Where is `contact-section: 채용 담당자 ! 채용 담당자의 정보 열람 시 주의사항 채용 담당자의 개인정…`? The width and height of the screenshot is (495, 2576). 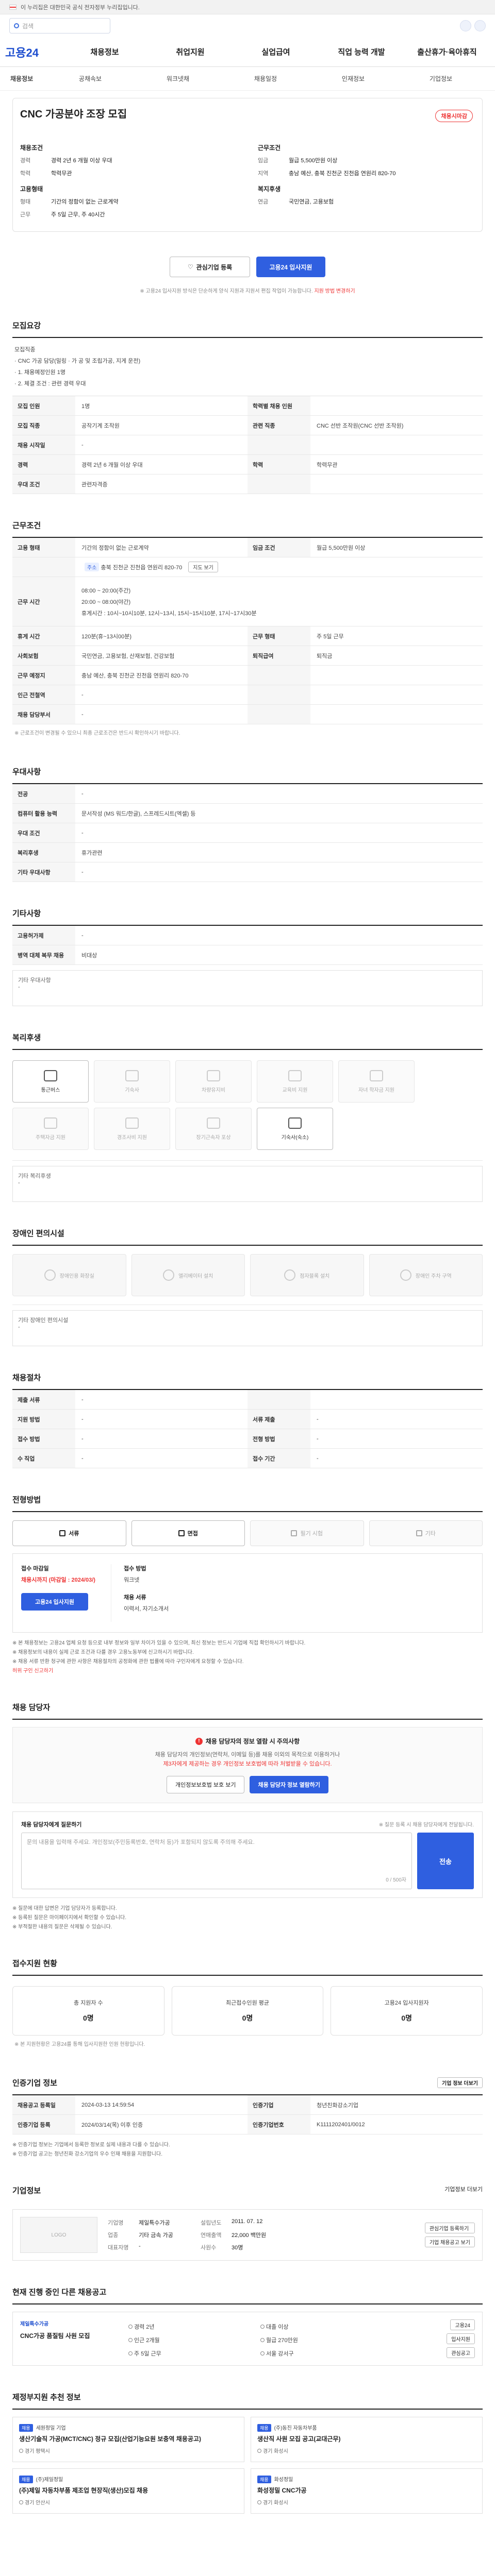
contact-section: 채용 담당자 ! 채용 담당자의 정보 열람 시 주의사항 채용 담당자의 개인정… is located at coordinates (247, 1817).